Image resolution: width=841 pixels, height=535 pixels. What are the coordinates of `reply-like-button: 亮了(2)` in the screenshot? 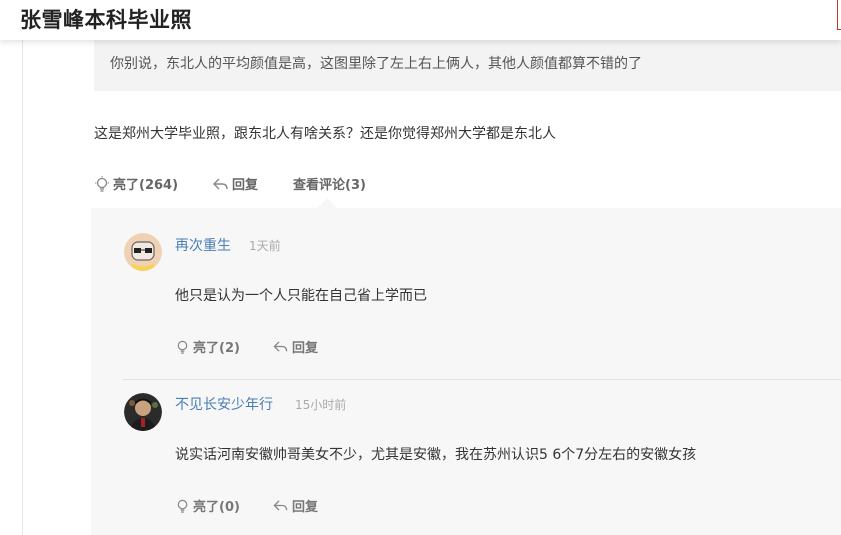 It's located at (207, 346).